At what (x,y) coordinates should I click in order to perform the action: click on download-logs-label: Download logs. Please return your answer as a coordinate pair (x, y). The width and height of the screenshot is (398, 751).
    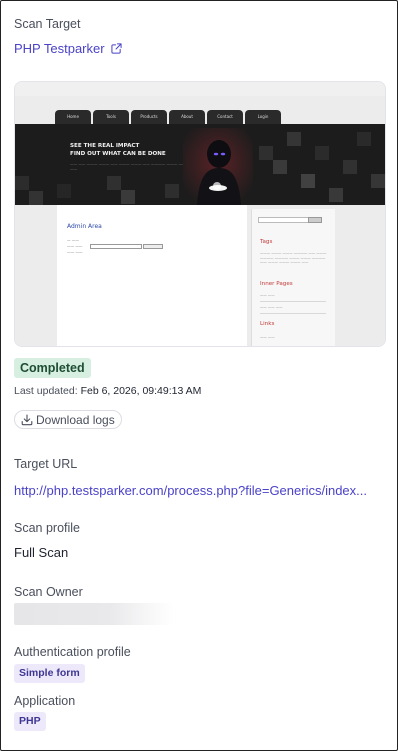
    Looking at the image, I should click on (75, 419).